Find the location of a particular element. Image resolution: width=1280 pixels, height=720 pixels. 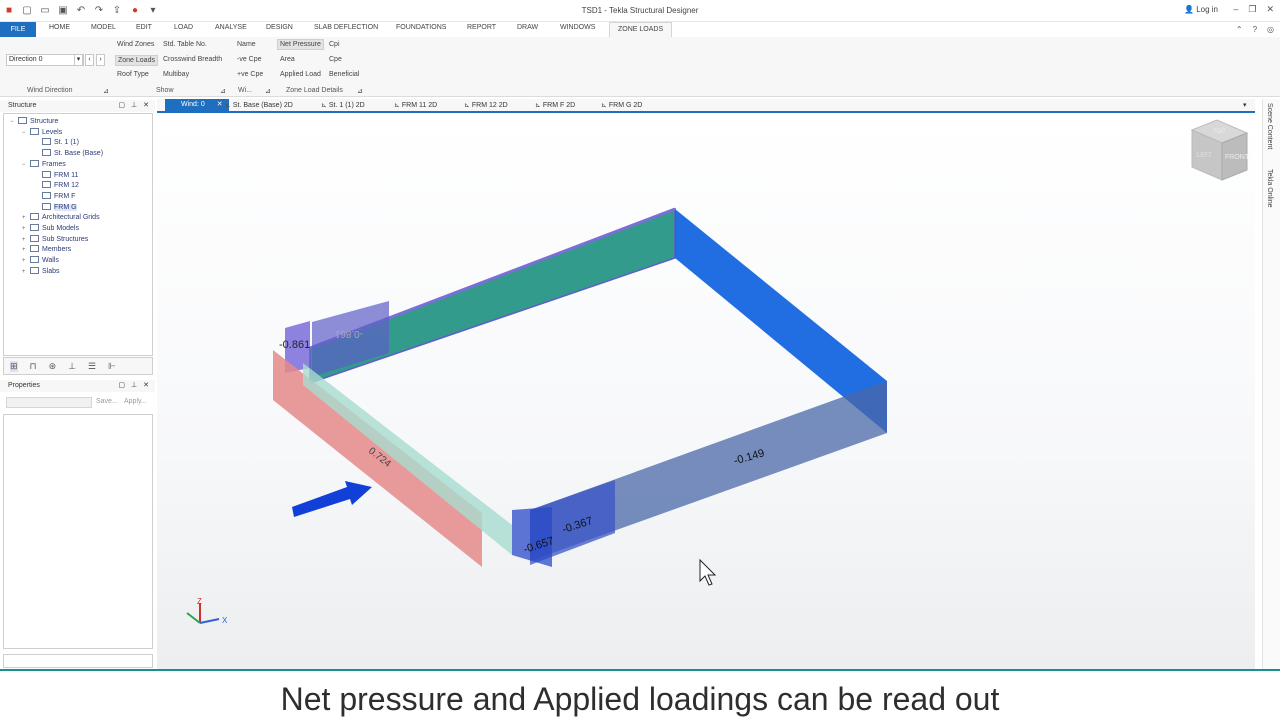

wind-zones-button: Wind Zones is located at coordinates (135, 44).